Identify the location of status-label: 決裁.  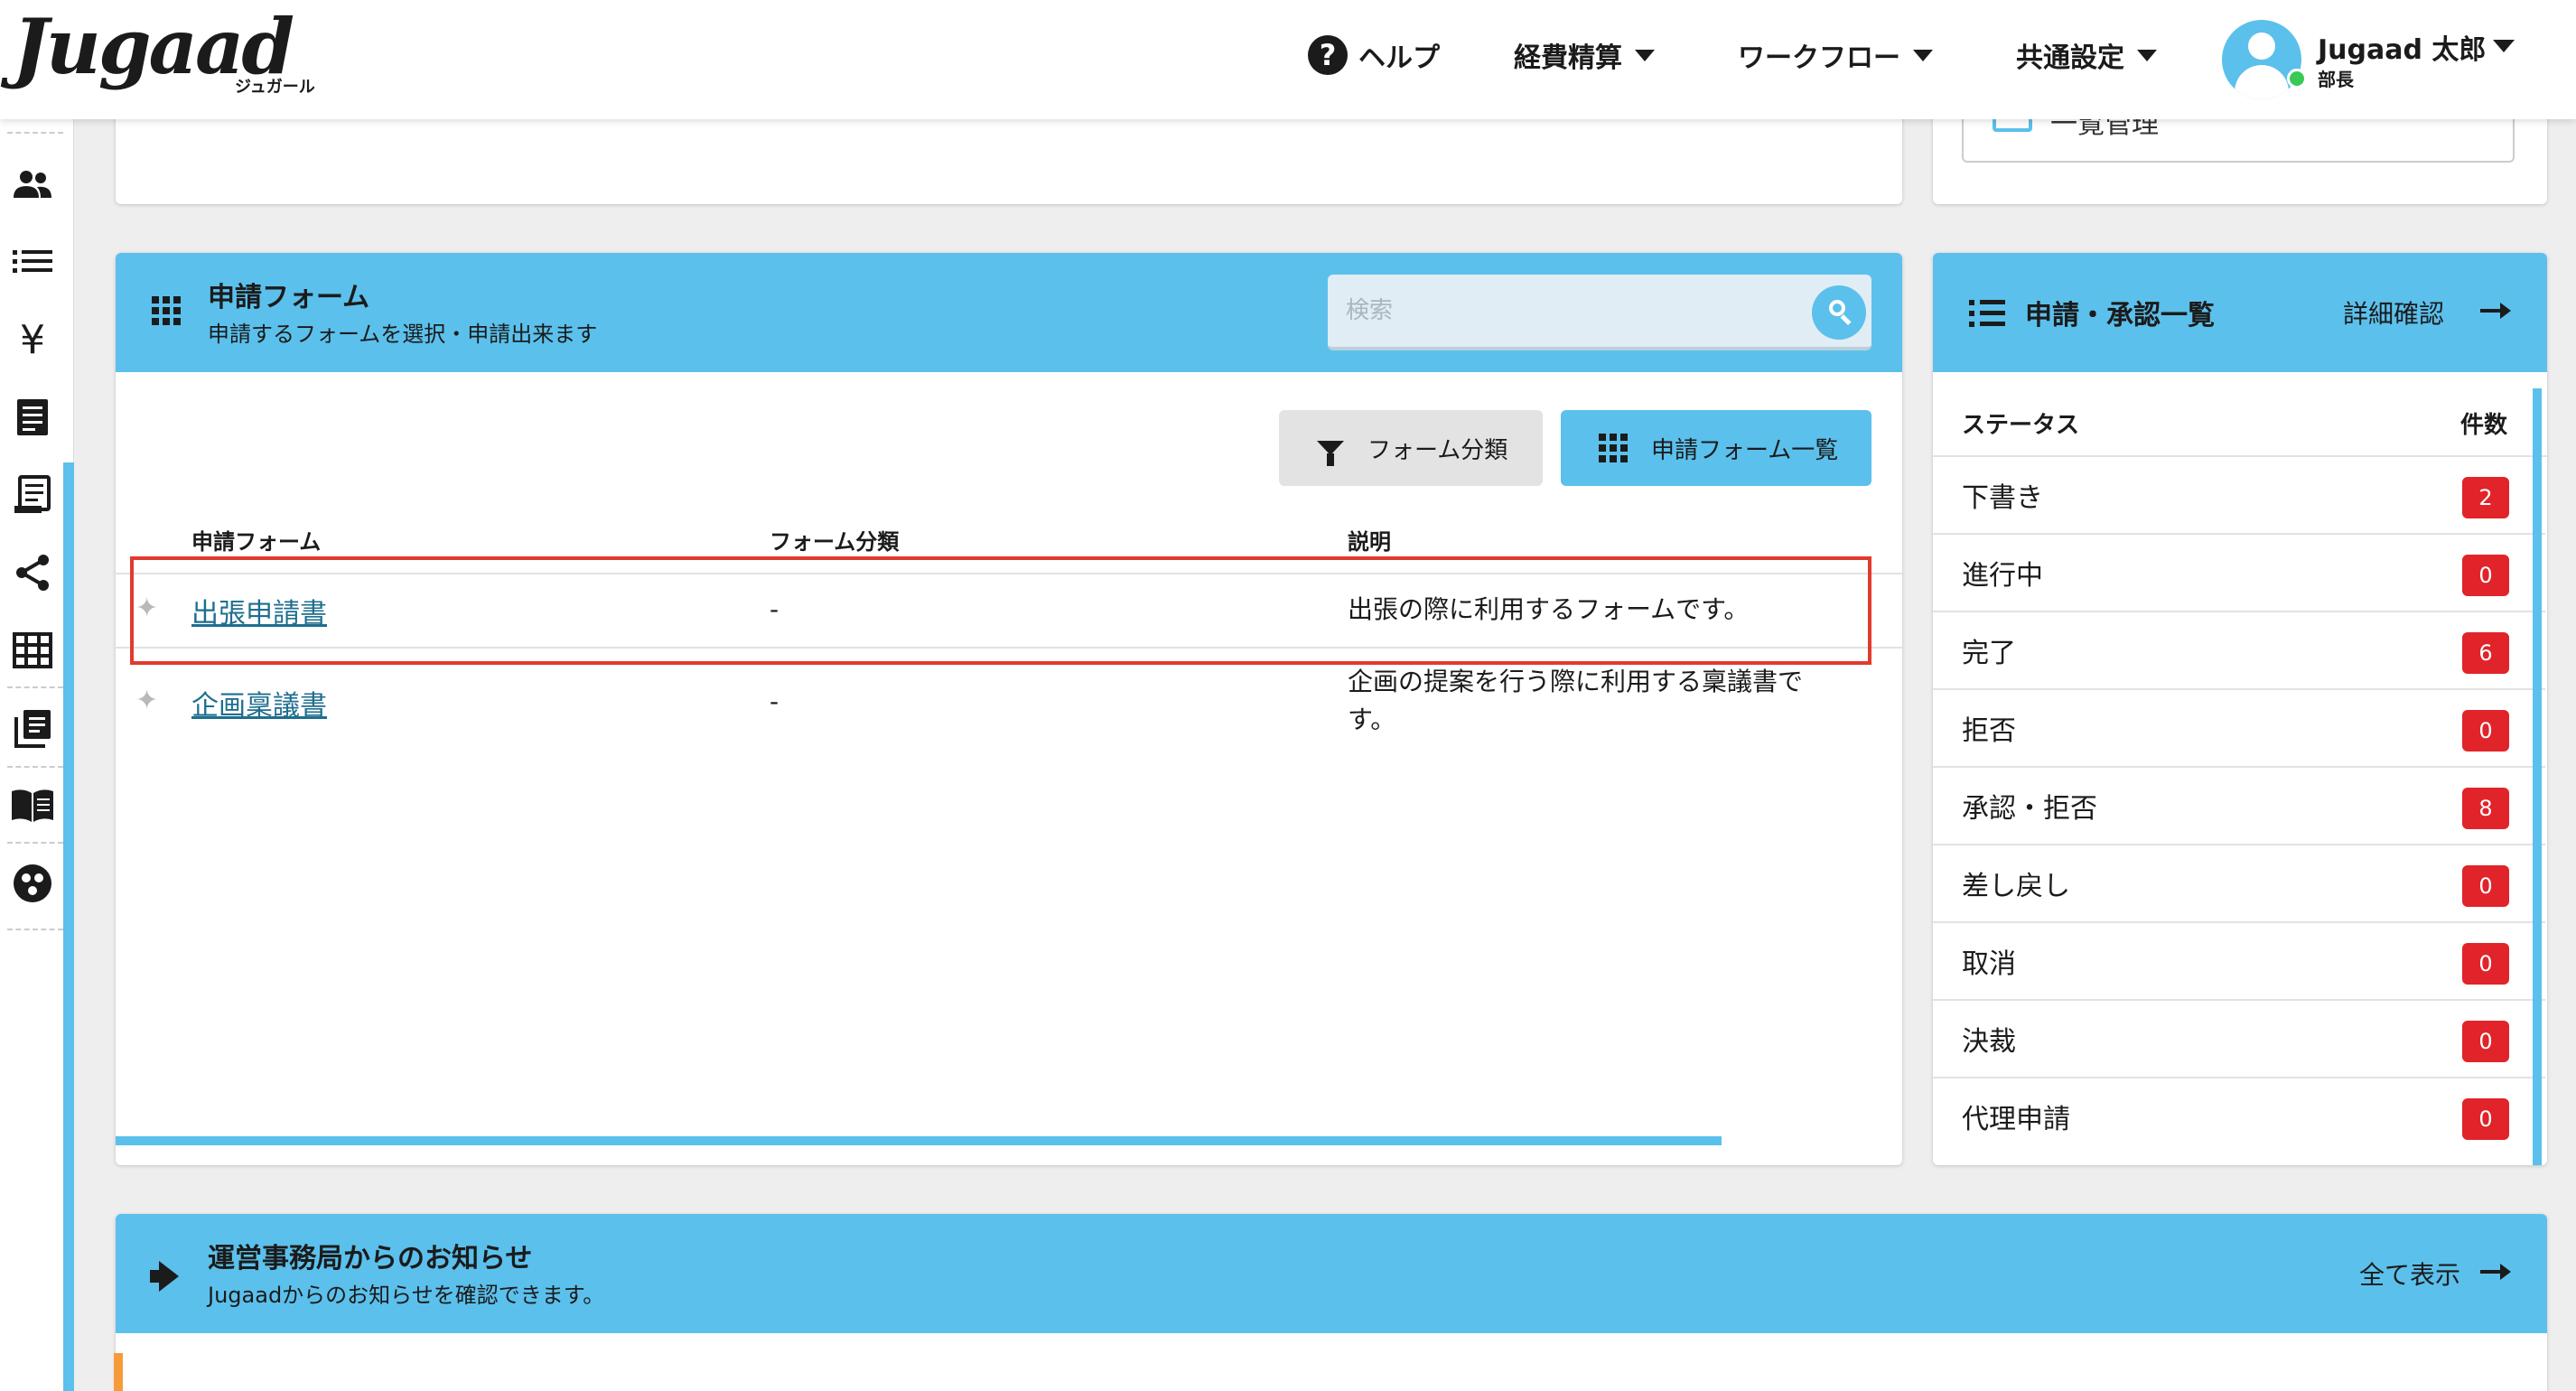
(1989, 1042).